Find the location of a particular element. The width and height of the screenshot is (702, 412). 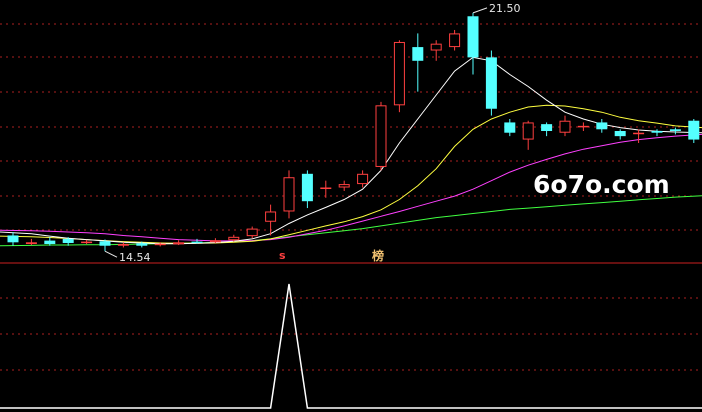

watermark: 6o7o.com is located at coordinates (601, 184).